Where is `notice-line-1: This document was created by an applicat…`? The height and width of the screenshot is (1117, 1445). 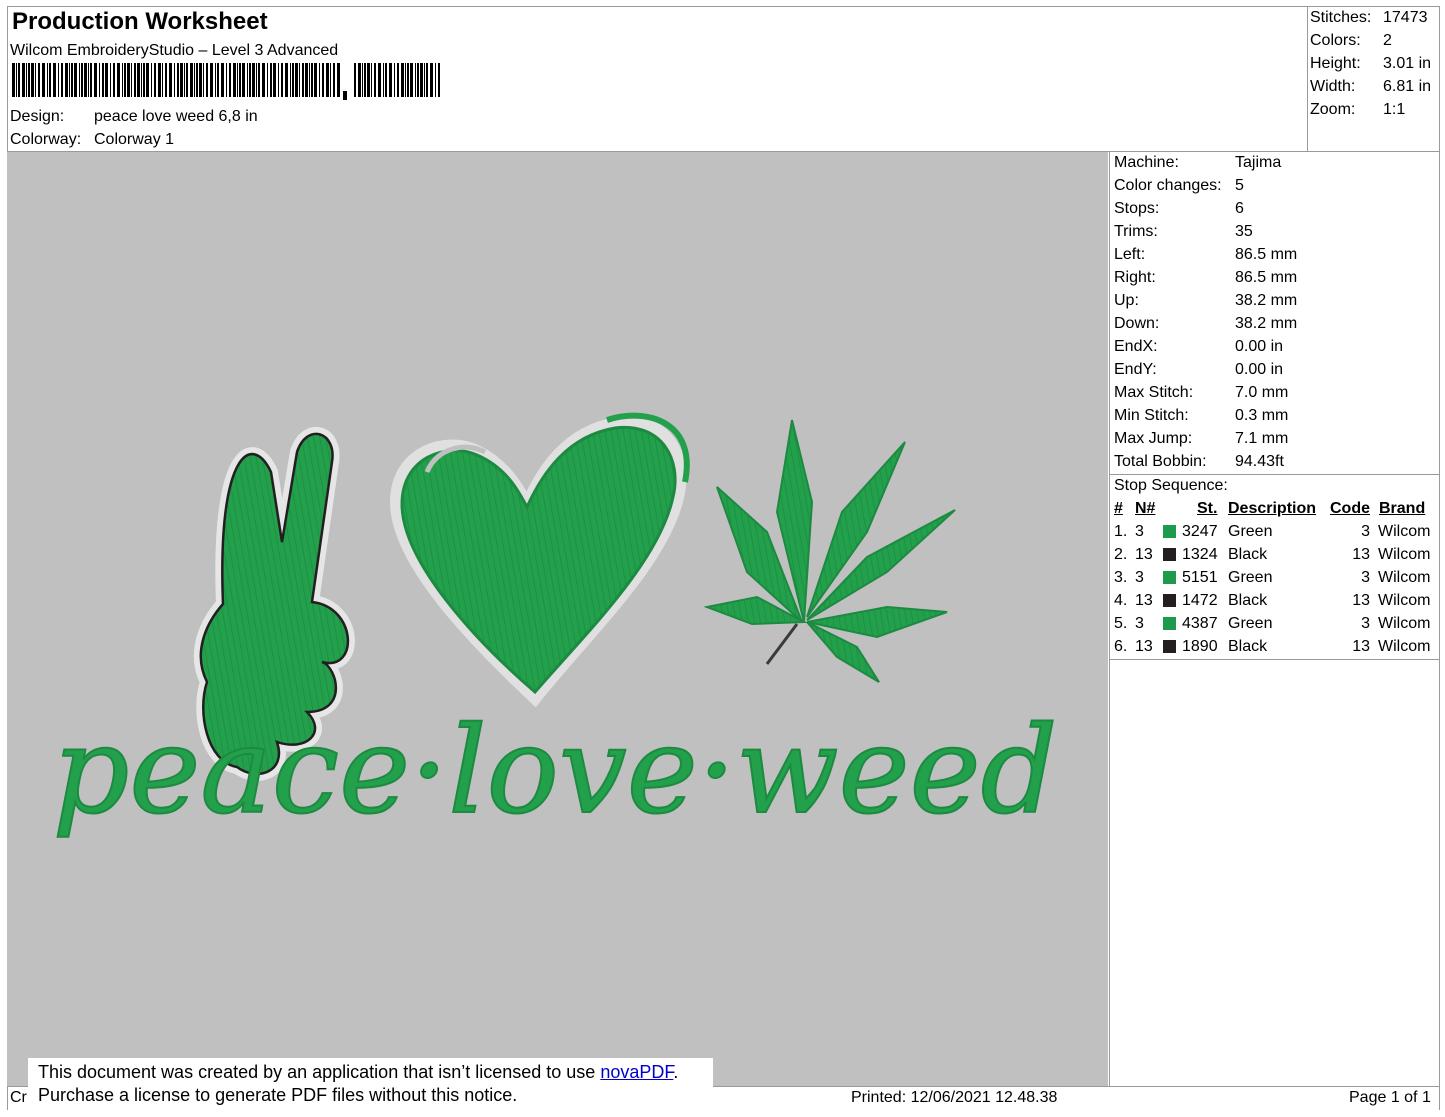 notice-line-1: This document was created by an applicat… is located at coordinates (358, 1072).